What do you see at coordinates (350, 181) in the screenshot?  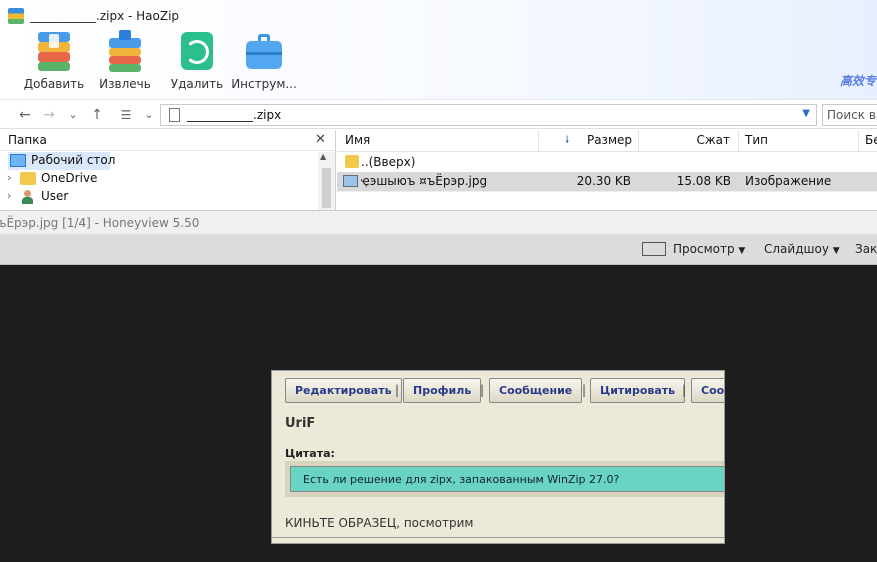 I see `image-file-icon` at bounding box center [350, 181].